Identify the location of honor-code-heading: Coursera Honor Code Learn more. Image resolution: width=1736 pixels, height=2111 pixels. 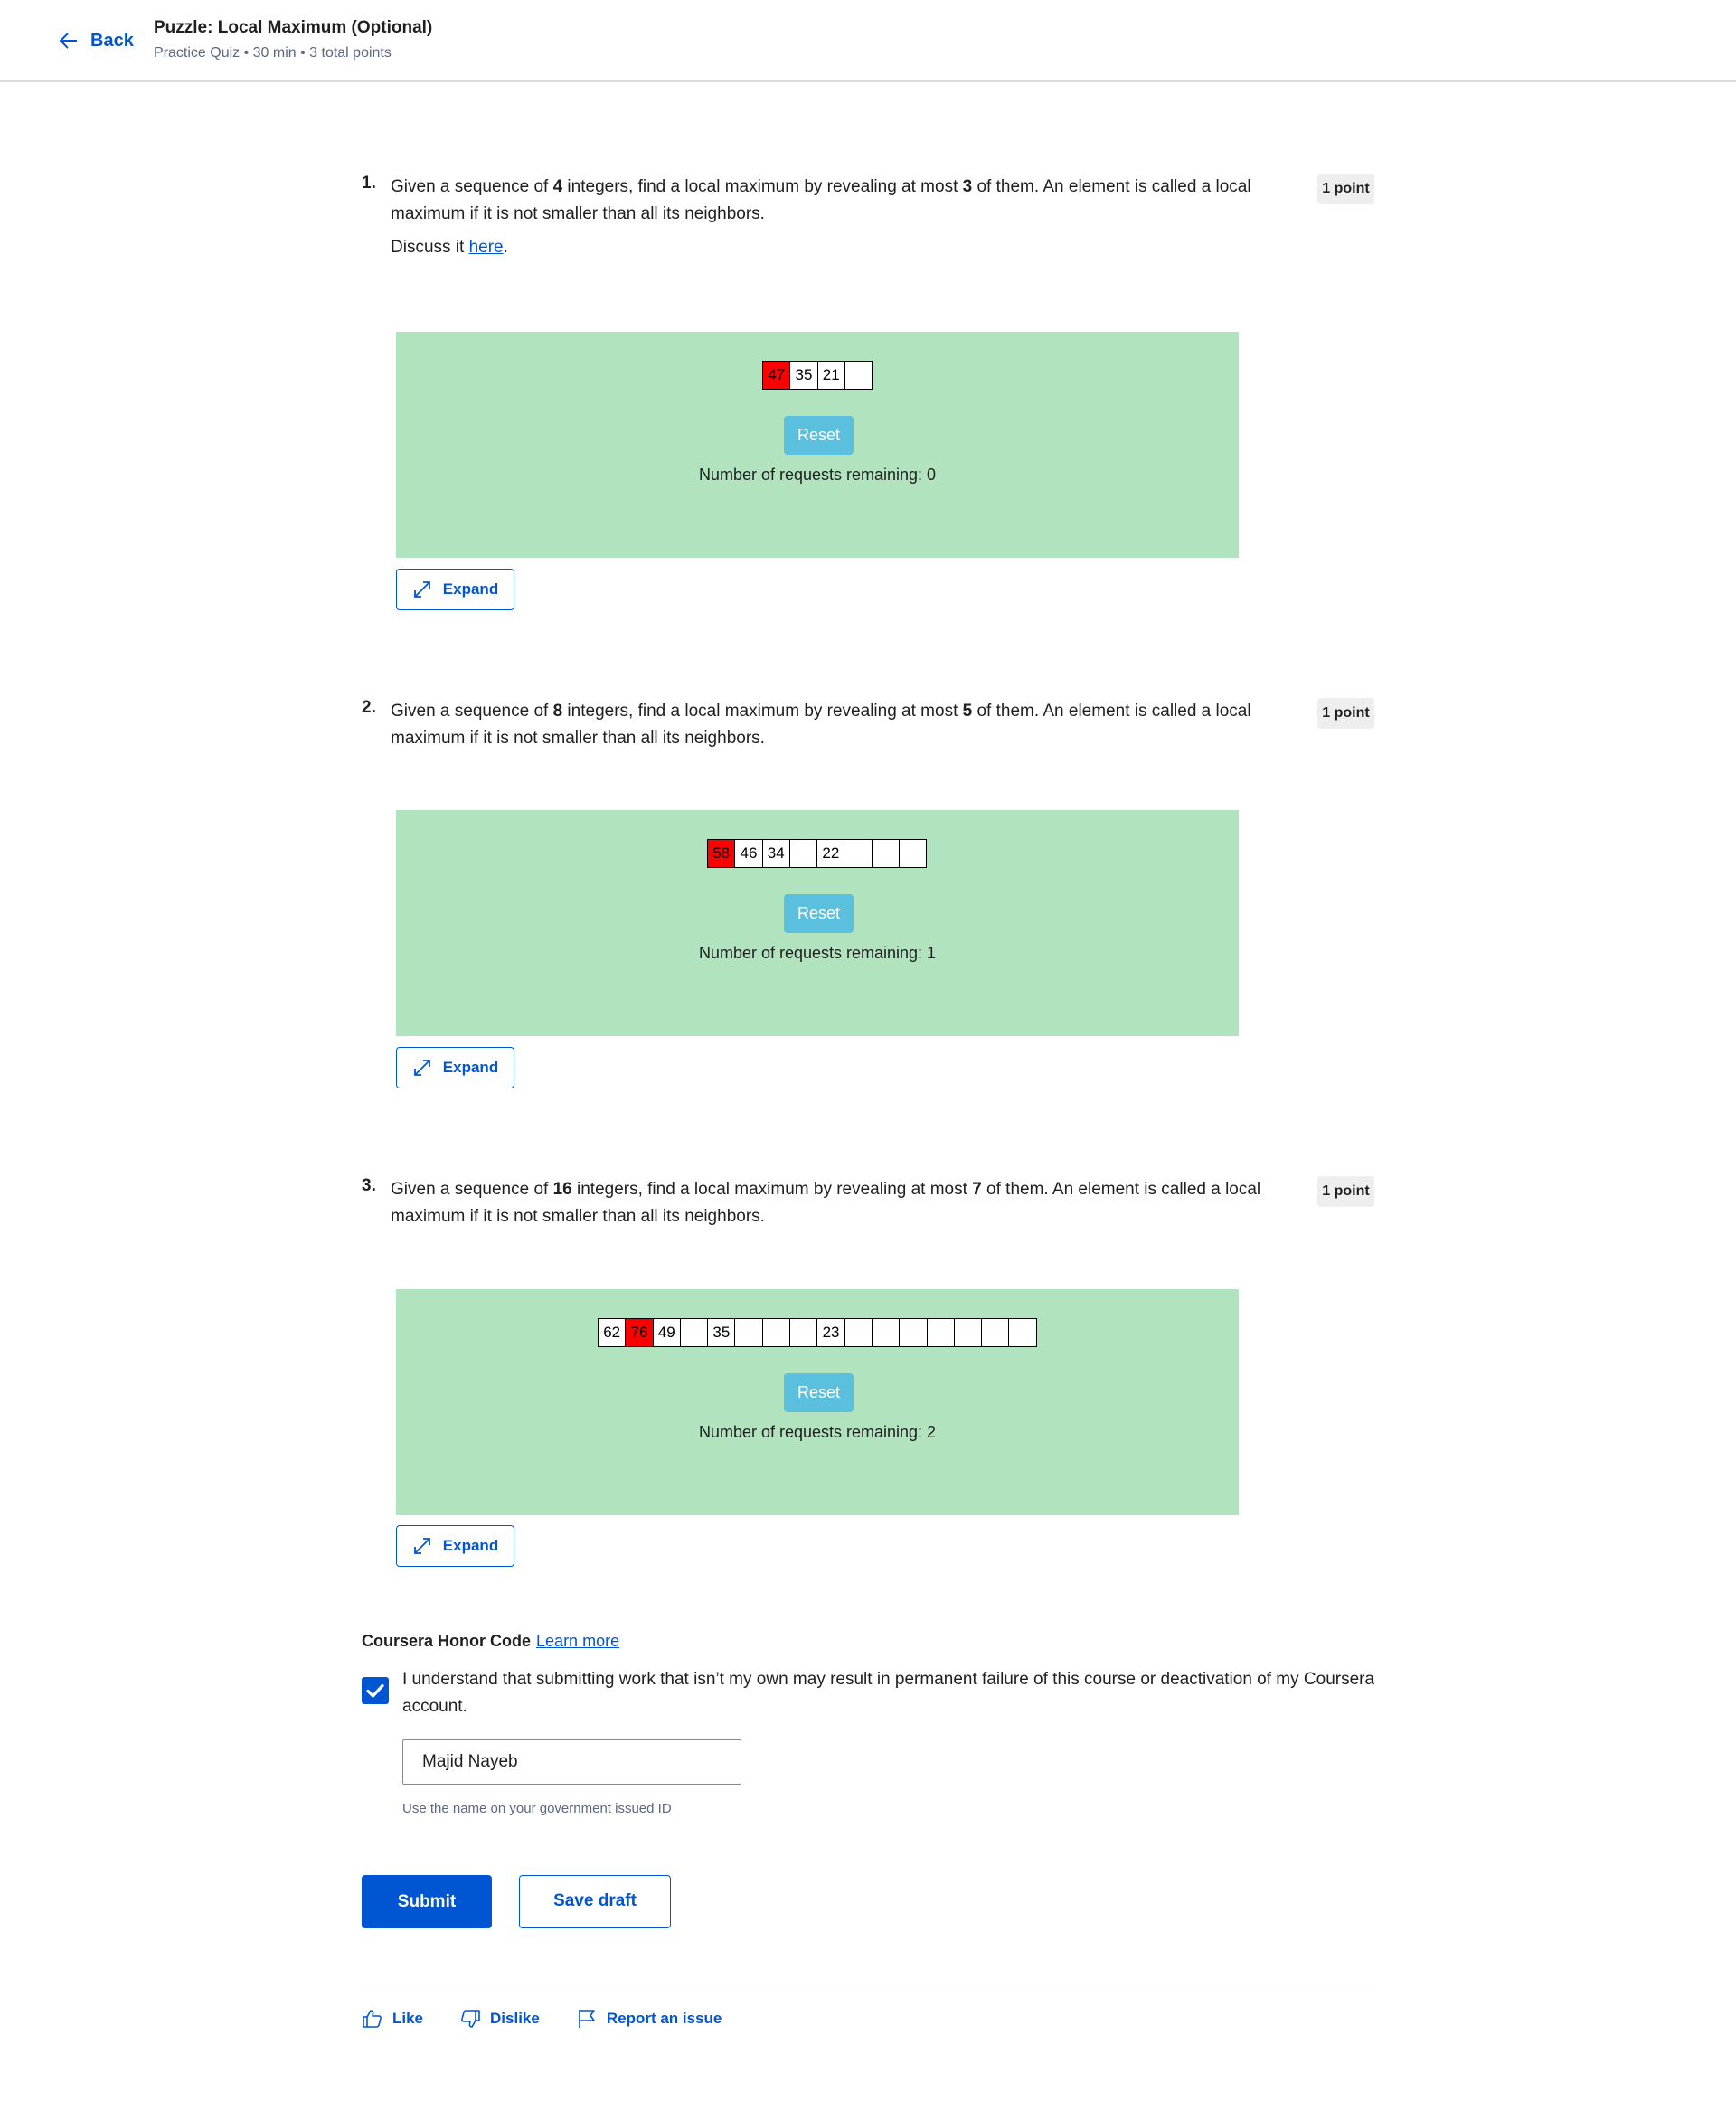
(868, 1642).